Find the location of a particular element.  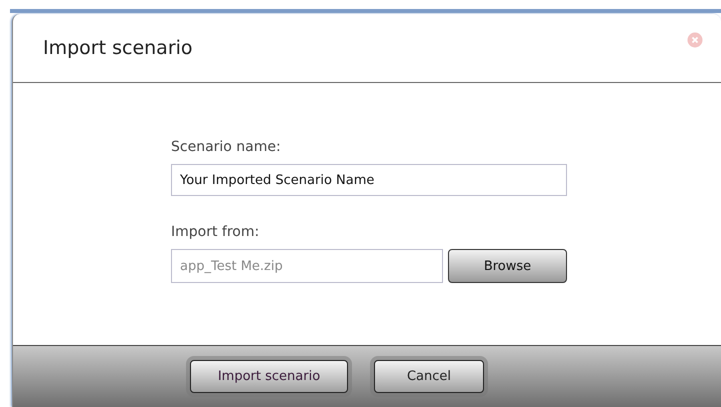

dialog-title: Import scenario is located at coordinates (118, 48).